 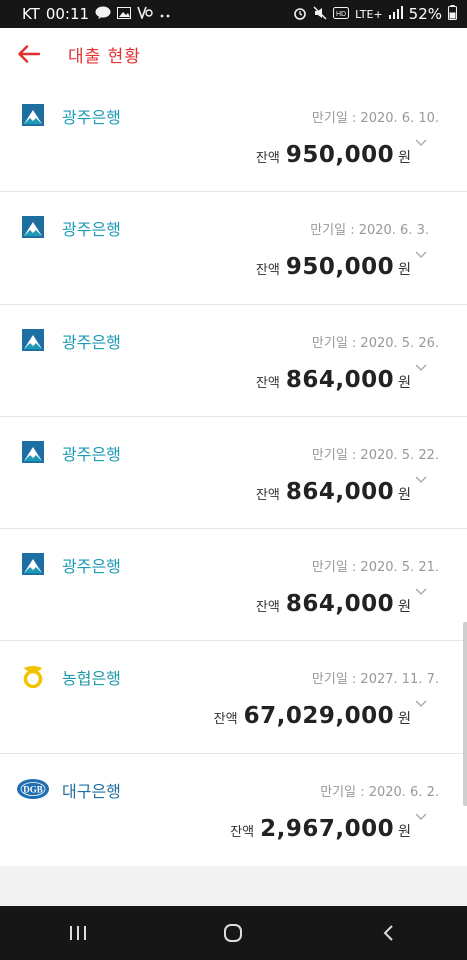 I want to click on maturity-date: 만기일 : 2020. 6. 10., so click(x=375, y=118).